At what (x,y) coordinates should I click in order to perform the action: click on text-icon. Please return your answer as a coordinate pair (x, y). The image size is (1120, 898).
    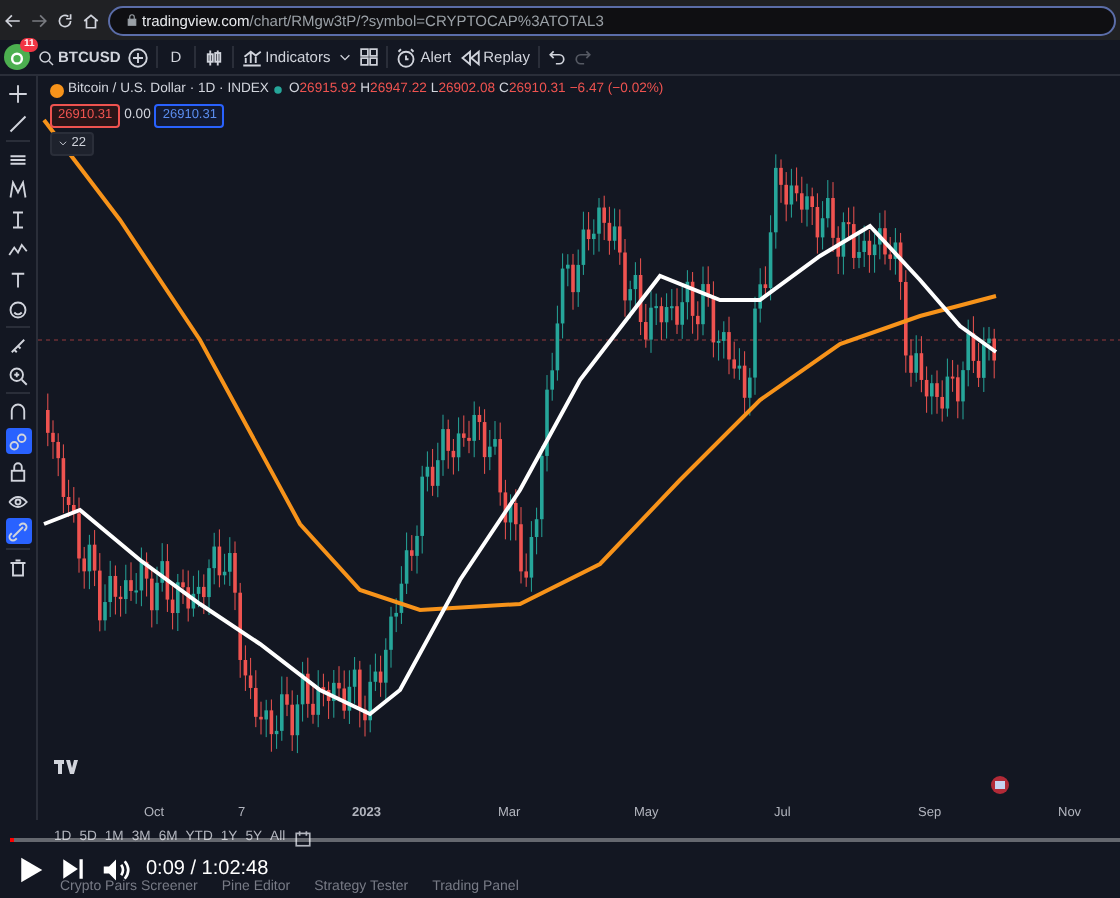
    Looking at the image, I should click on (18, 279).